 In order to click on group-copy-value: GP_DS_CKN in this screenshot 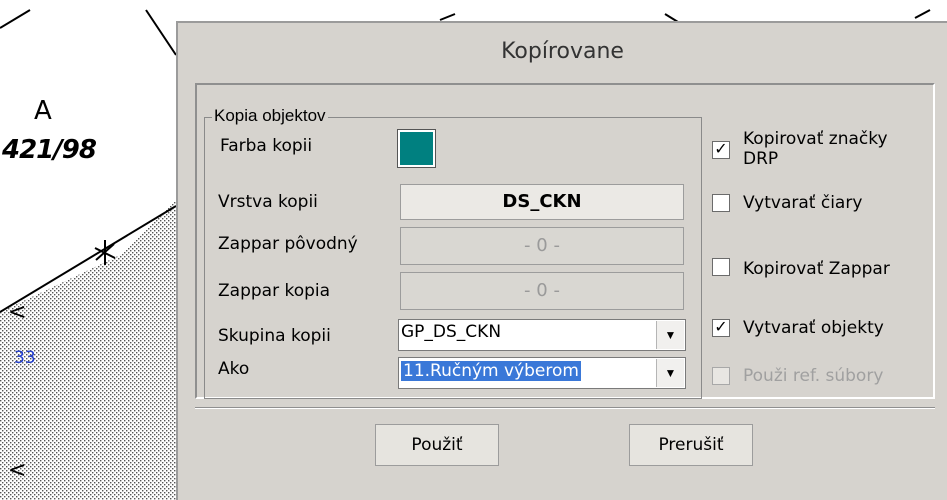, I will do `click(451, 332)`.